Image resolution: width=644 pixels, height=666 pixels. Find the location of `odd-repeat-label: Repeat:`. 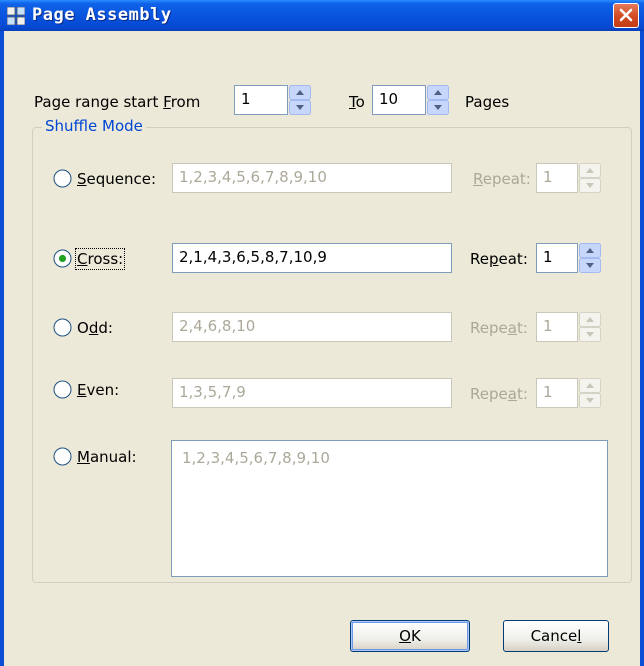

odd-repeat-label: Repeat: is located at coordinates (499, 328).